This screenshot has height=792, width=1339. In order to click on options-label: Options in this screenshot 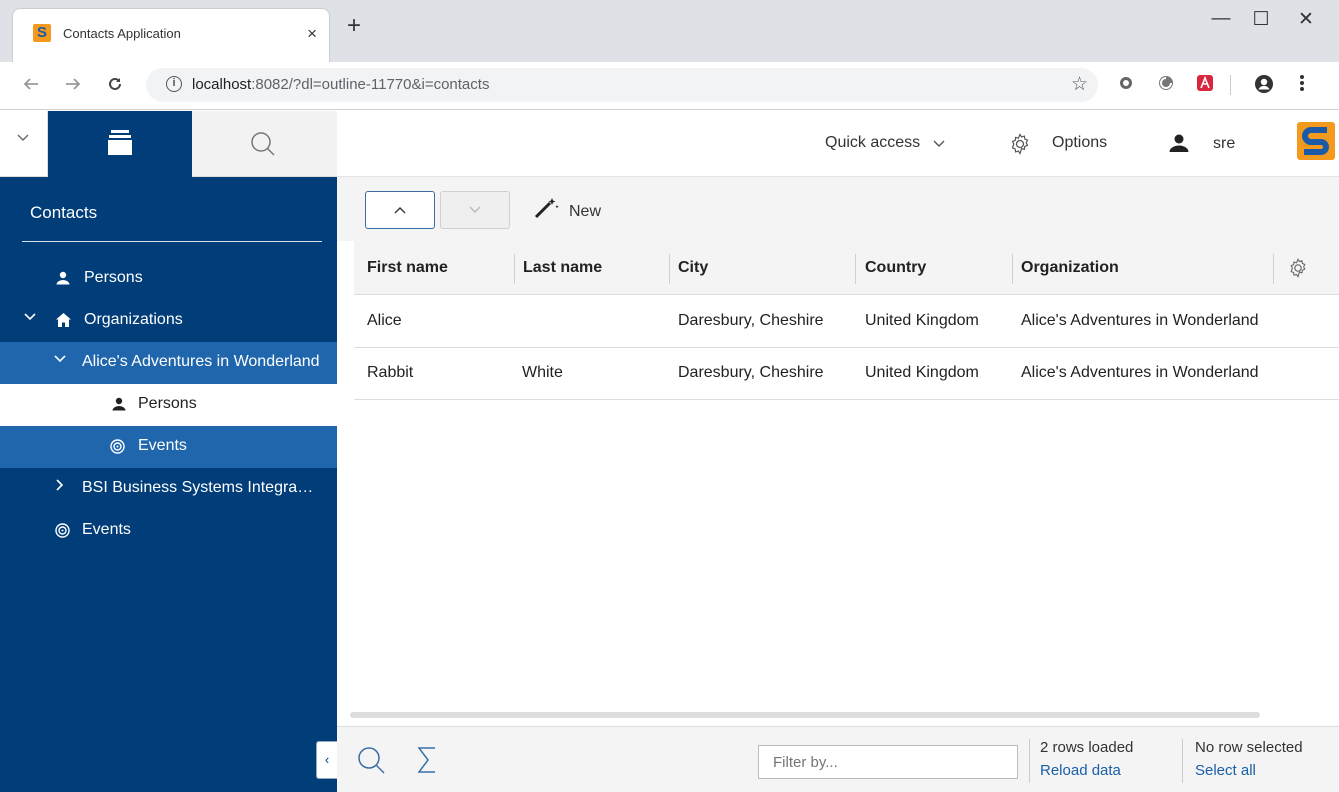, I will do `click(1080, 142)`.